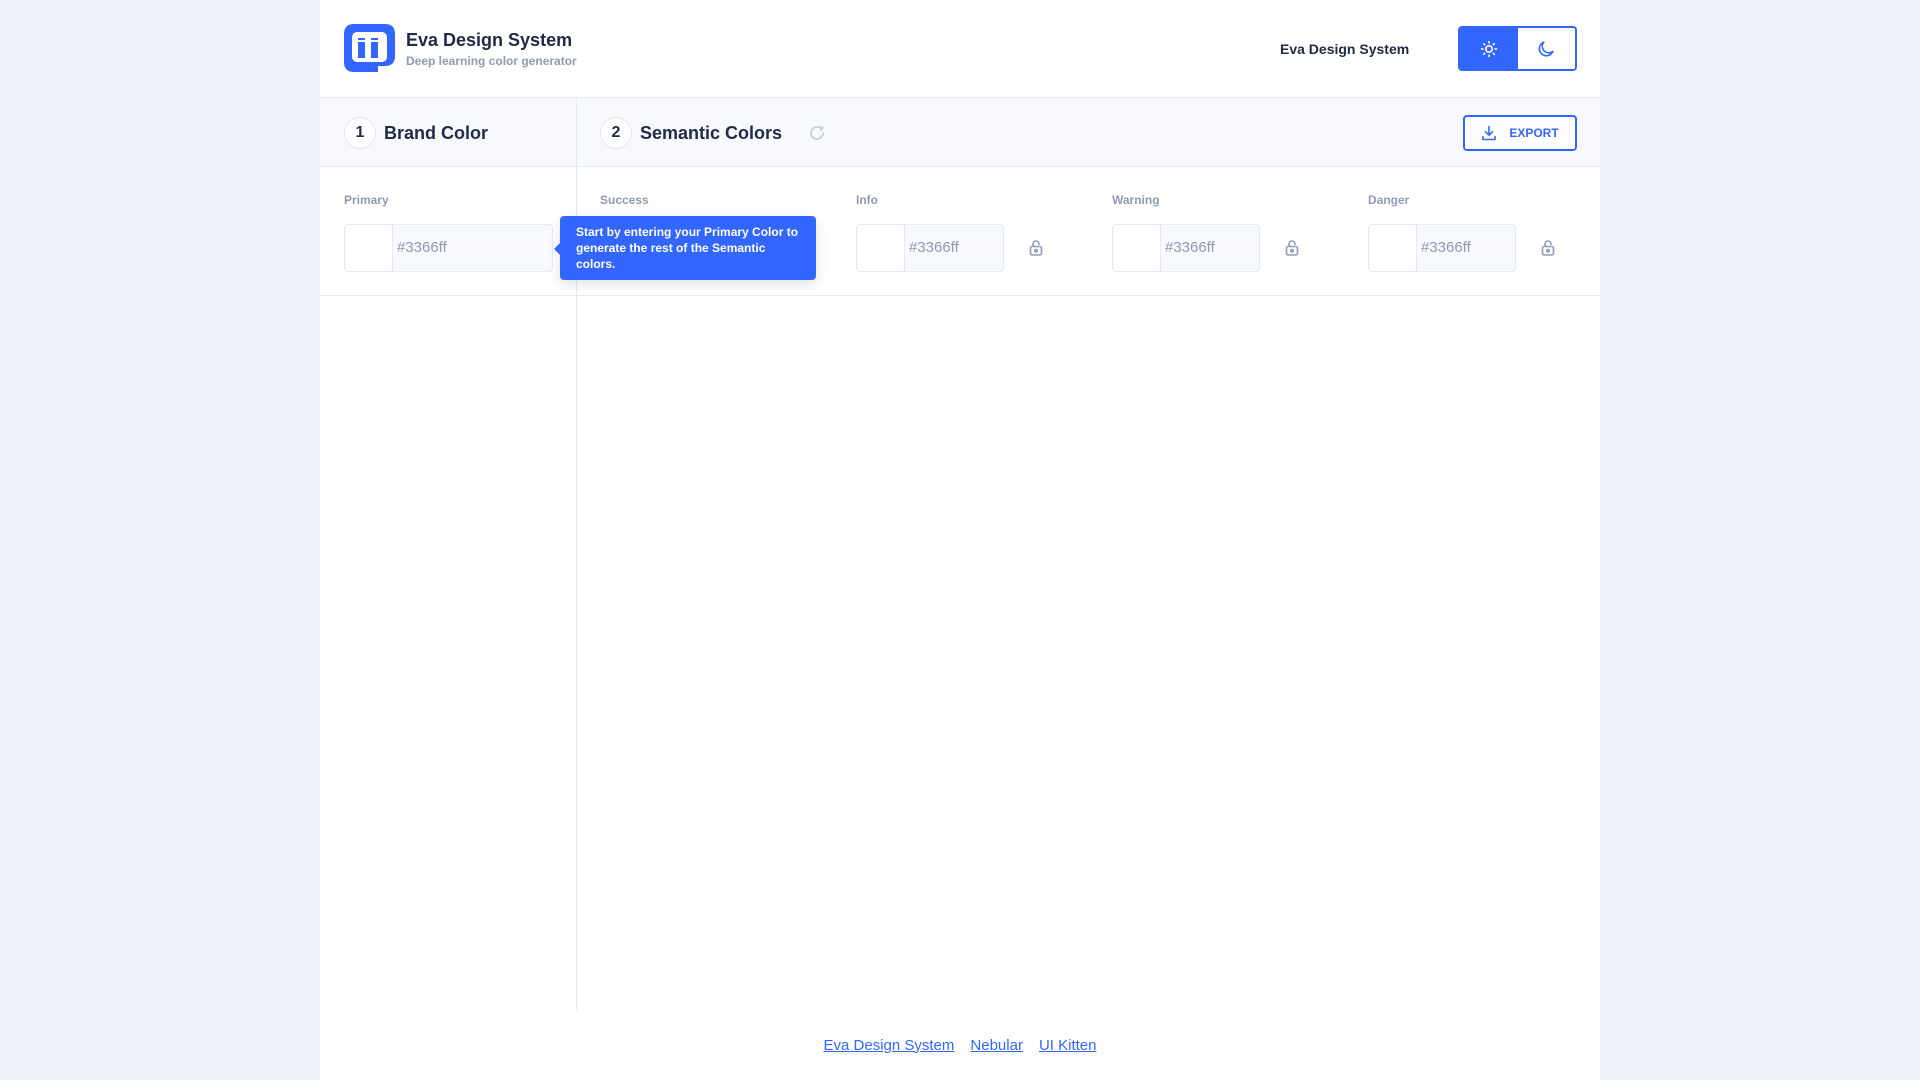 This screenshot has width=1920, height=1080. What do you see at coordinates (960, 132) in the screenshot?
I see `section-header-bar` at bounding box center [960, 132].